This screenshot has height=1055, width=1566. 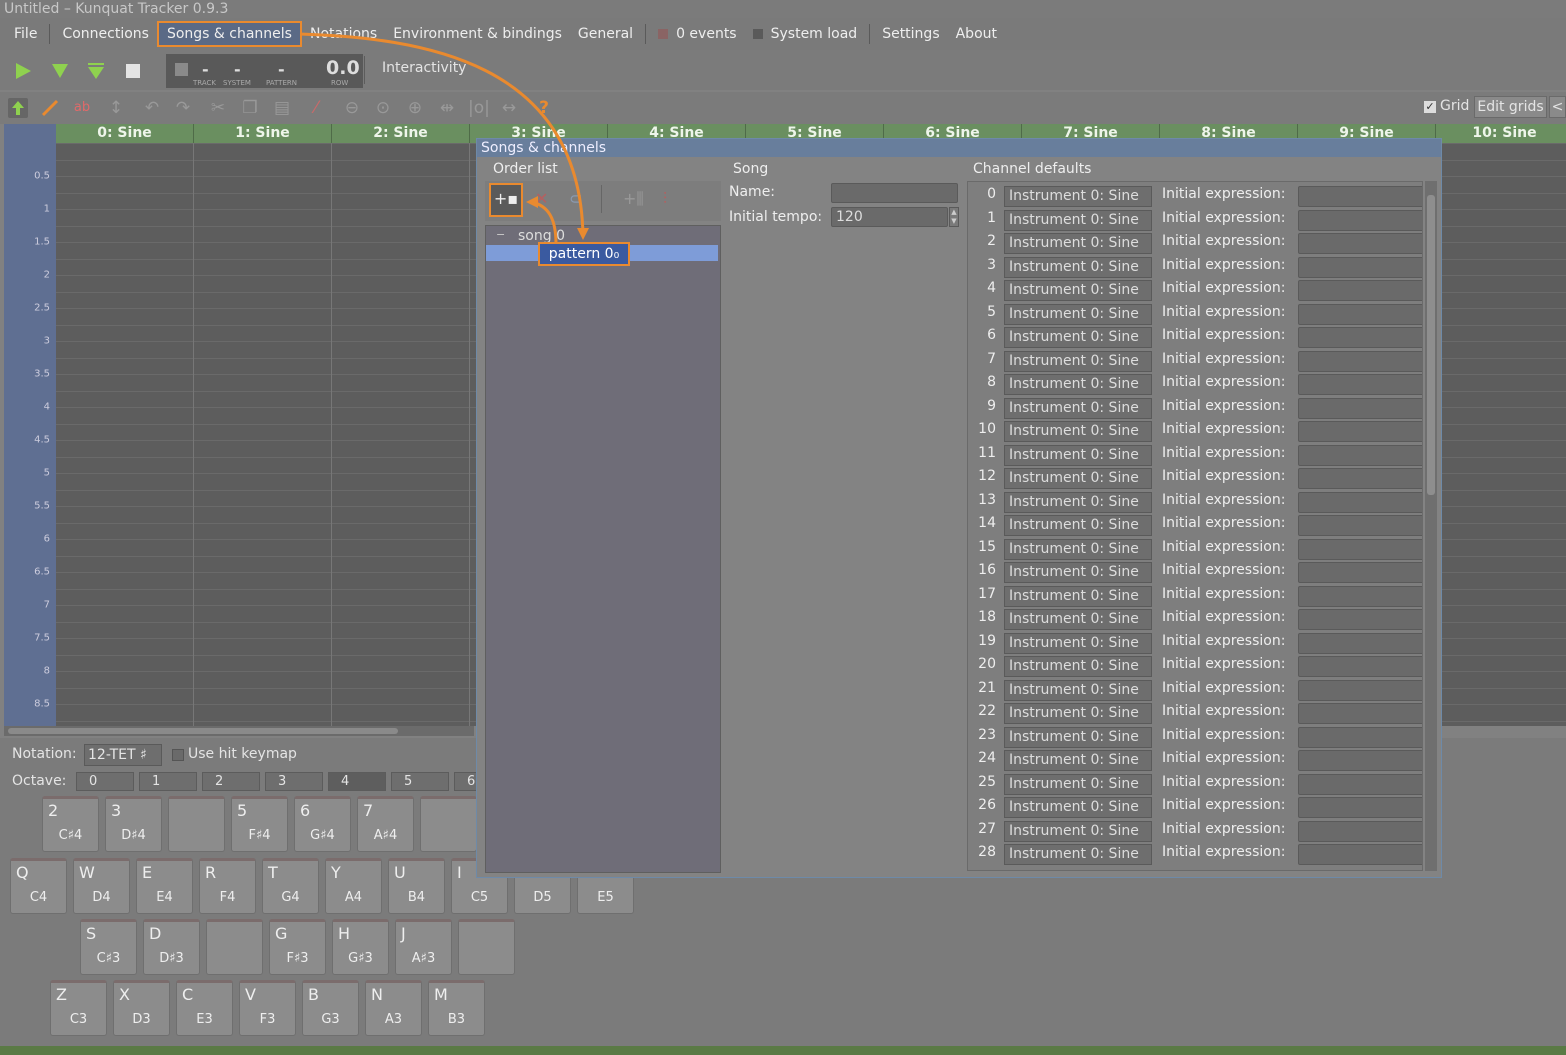 I want to click on play-icon, so click(x=23, y=71).